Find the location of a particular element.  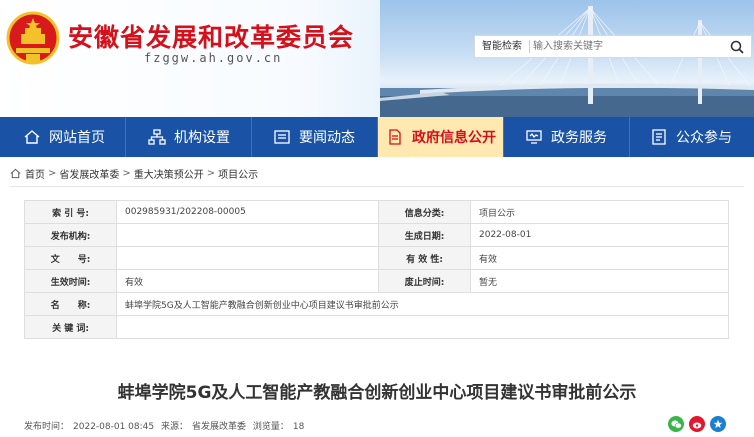

nav-item-news: 要闻动态 is located at coordinates (314, 137).